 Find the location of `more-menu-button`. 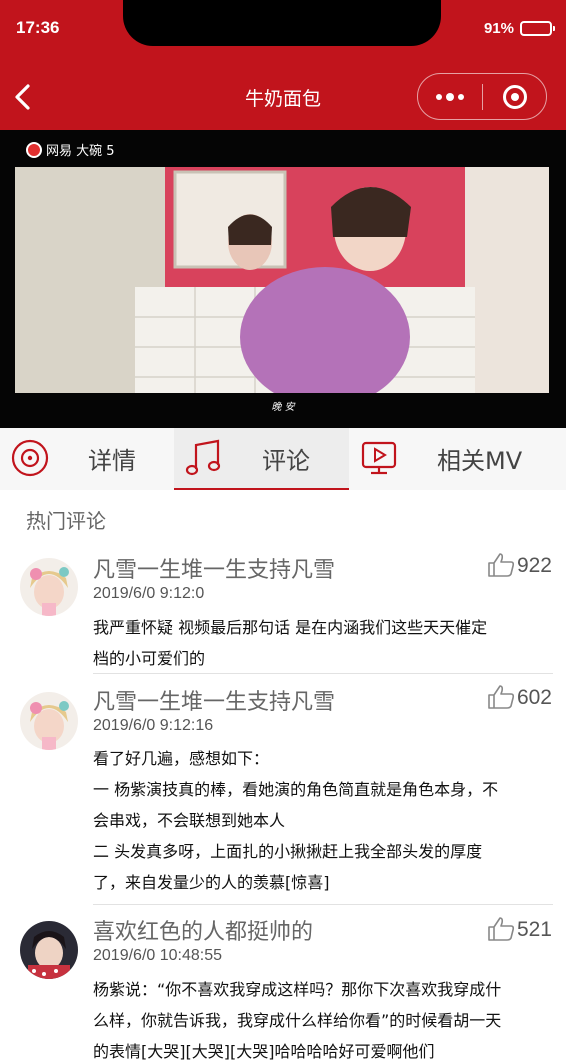

more-menu-button is located at coordinates (450, 96).